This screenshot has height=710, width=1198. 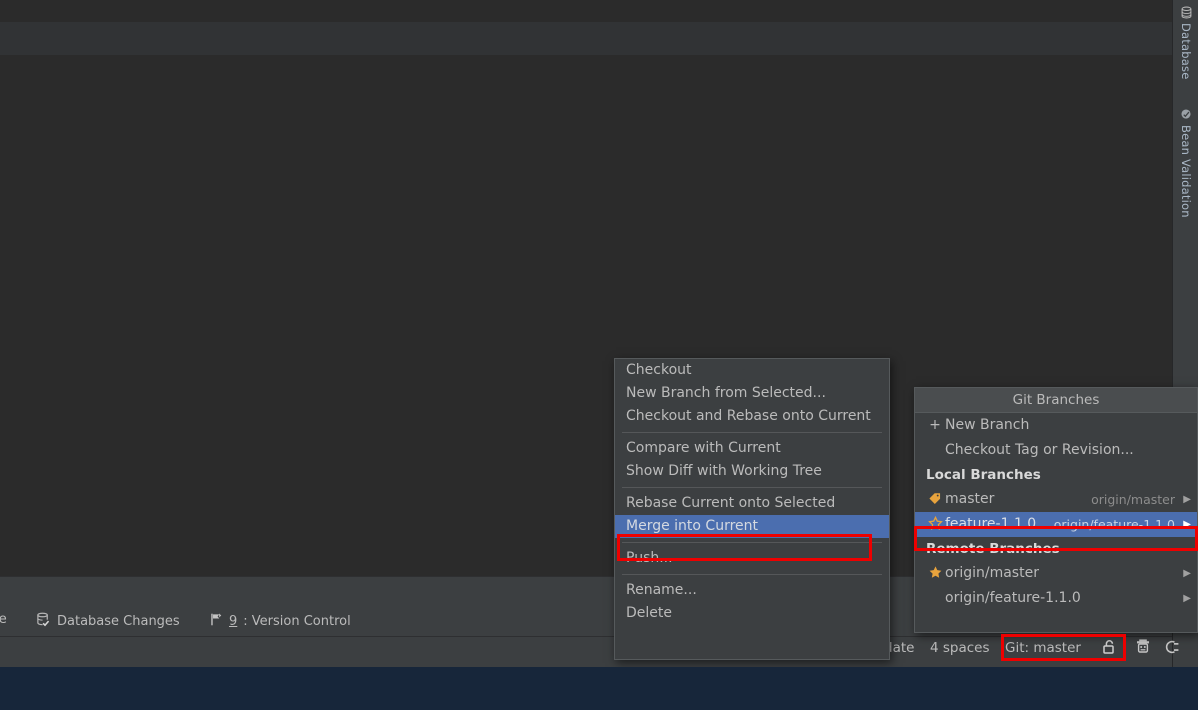 What do you see at coordinates (752, 448) in the screenshot?
I see `menu-item-compare-with-current: Compare with Current` at bounding box center [752, 448].